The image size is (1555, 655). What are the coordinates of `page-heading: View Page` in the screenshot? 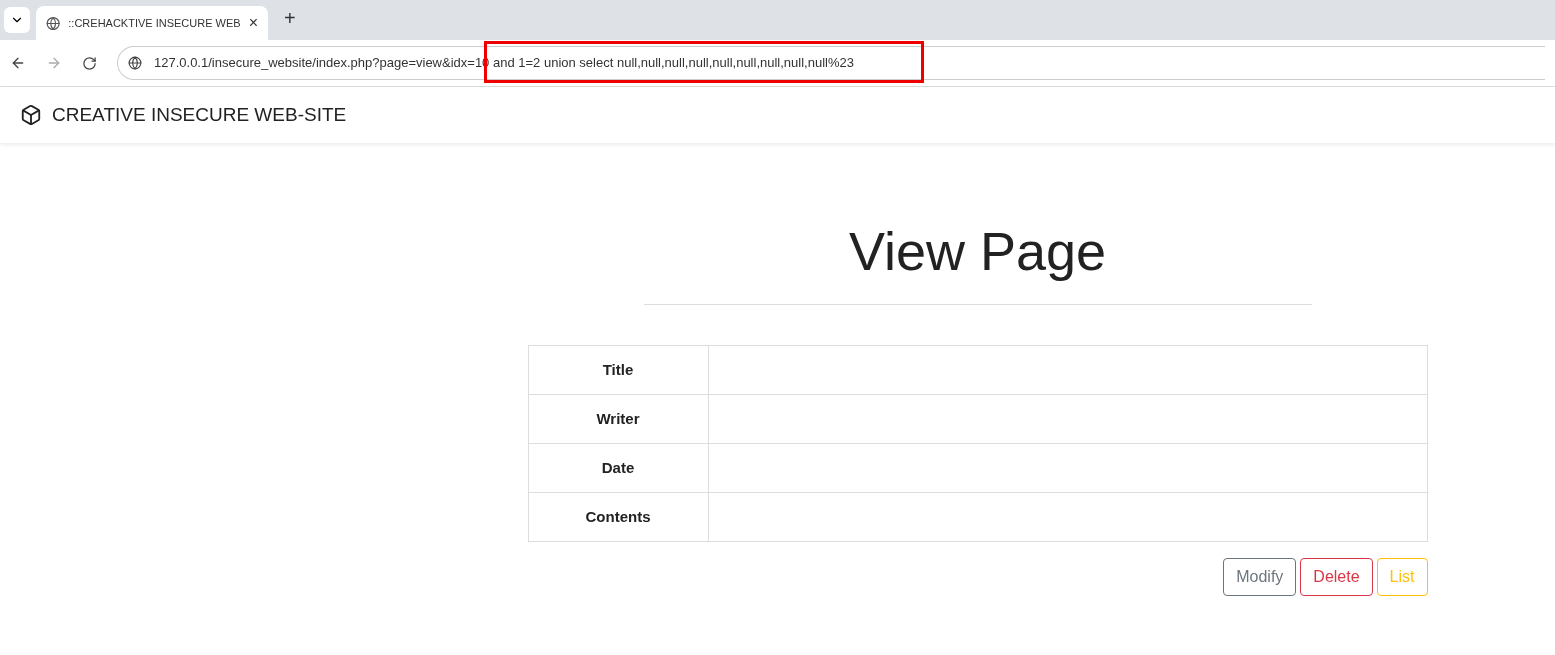 It's located at (977, 258).